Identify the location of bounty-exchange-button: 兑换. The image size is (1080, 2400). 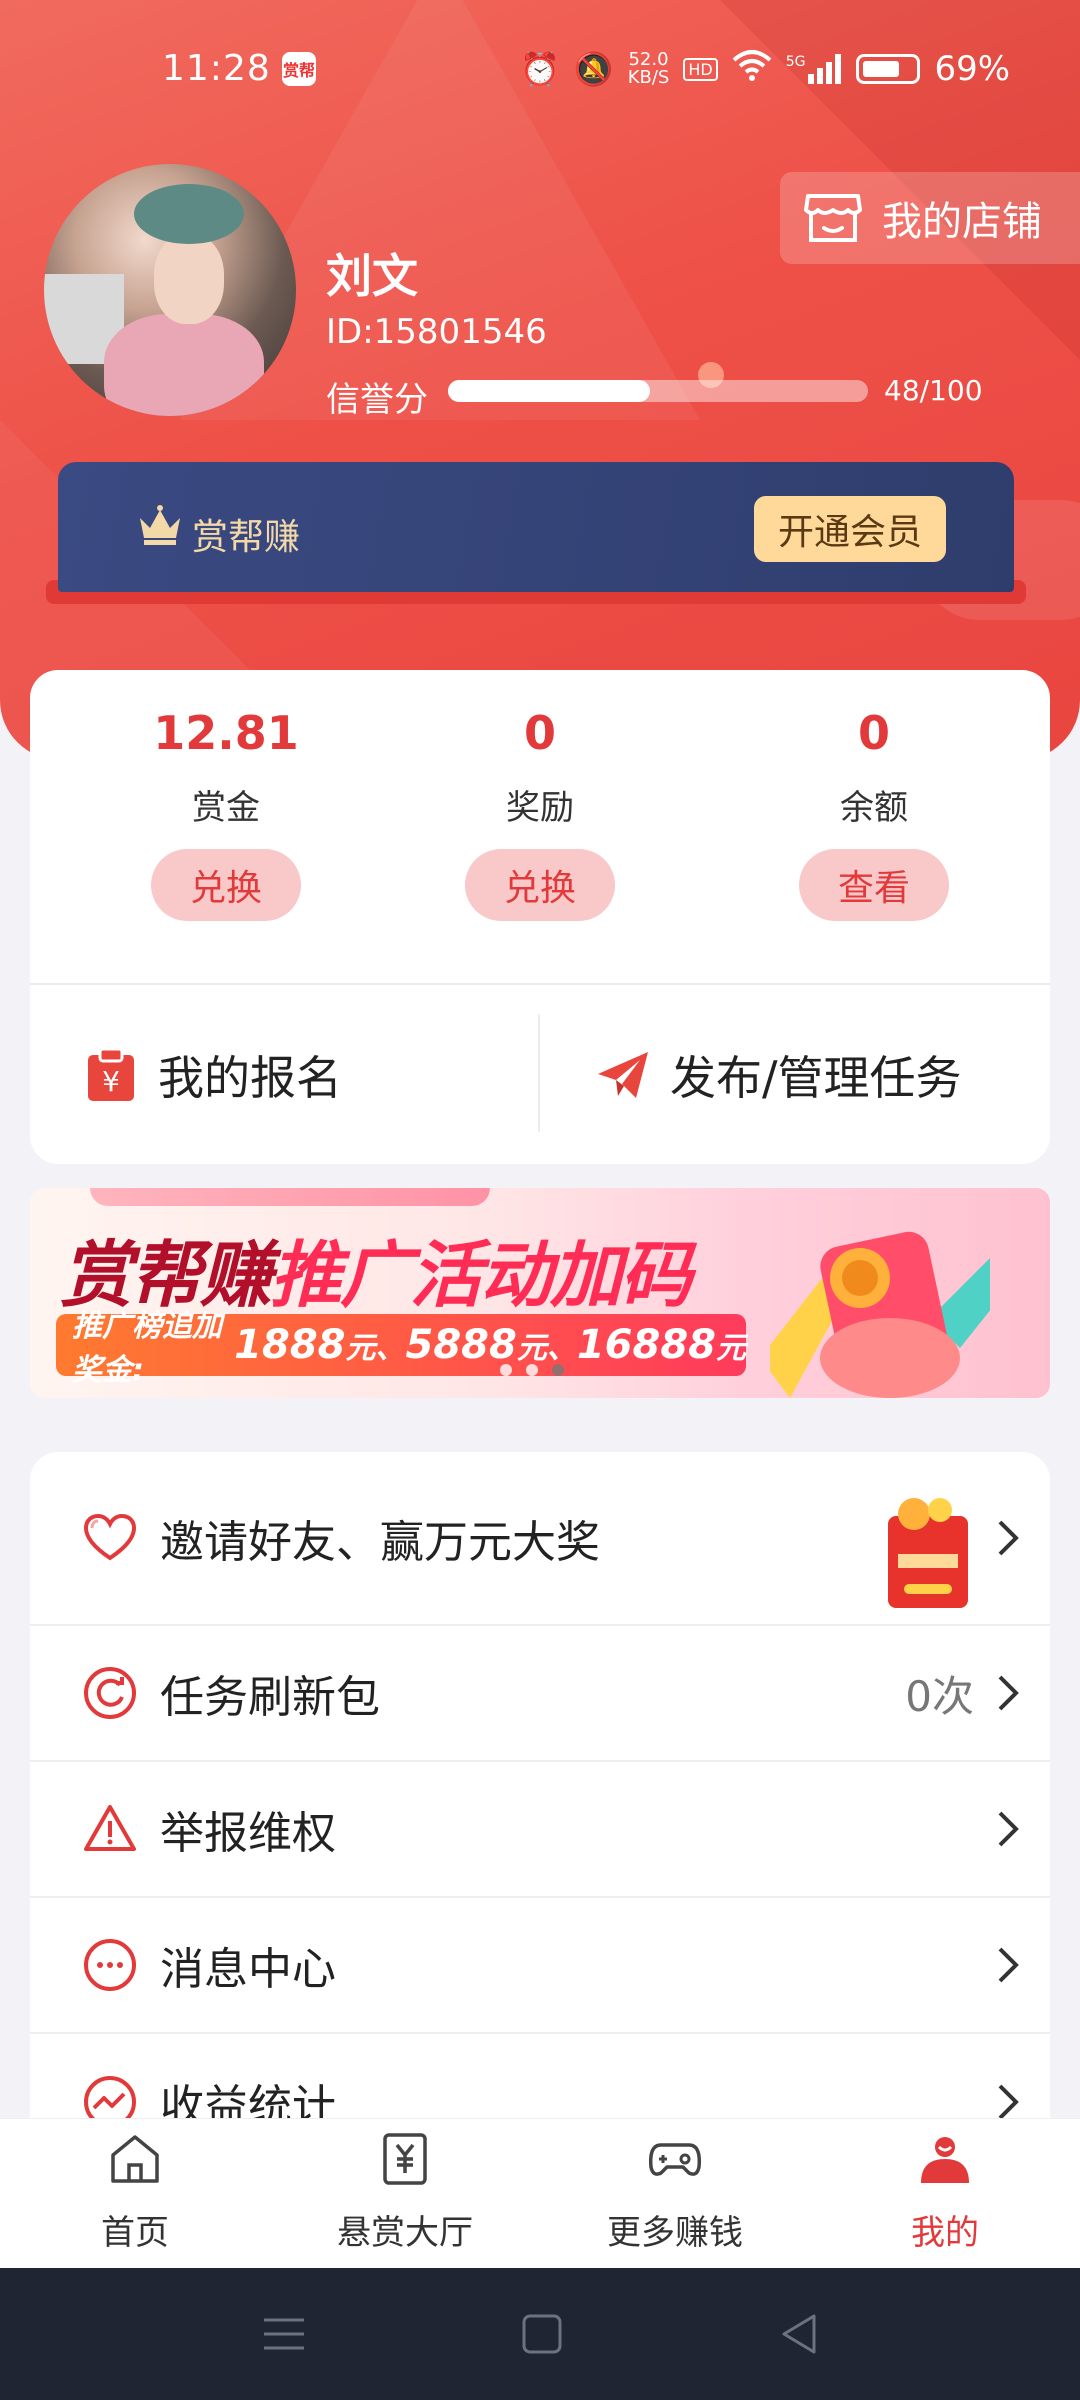
(226, 885).